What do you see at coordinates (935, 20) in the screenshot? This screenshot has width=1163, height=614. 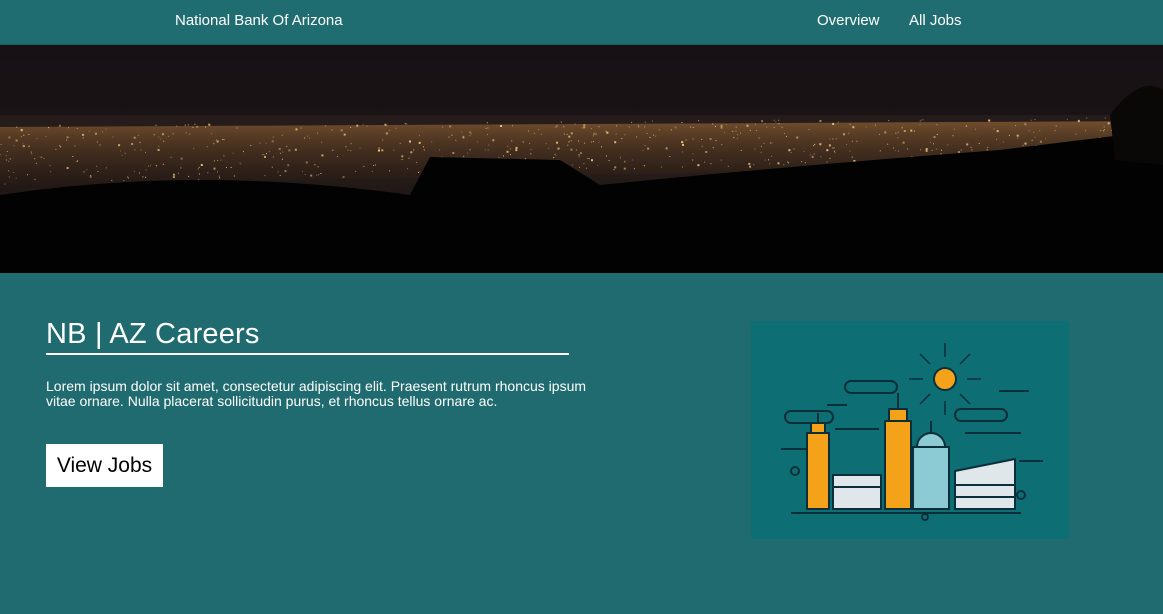 I see `nav-link-all-jobs: All Jobs` at bounding box center [935, 20].